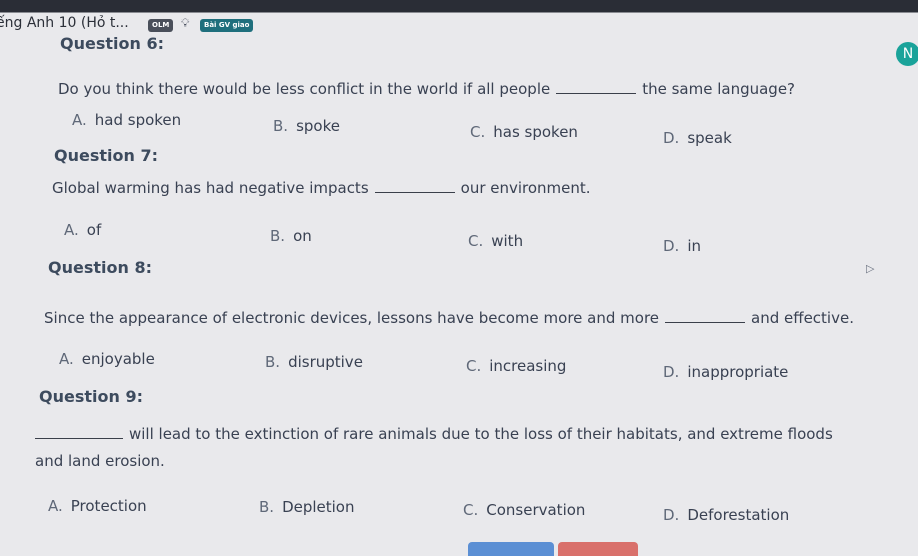 The image size is (918, 556). What do you see at coordinates (536, 510) in the screenshot?
I see `option-text: Conservation` at bounding box center [536, 510].